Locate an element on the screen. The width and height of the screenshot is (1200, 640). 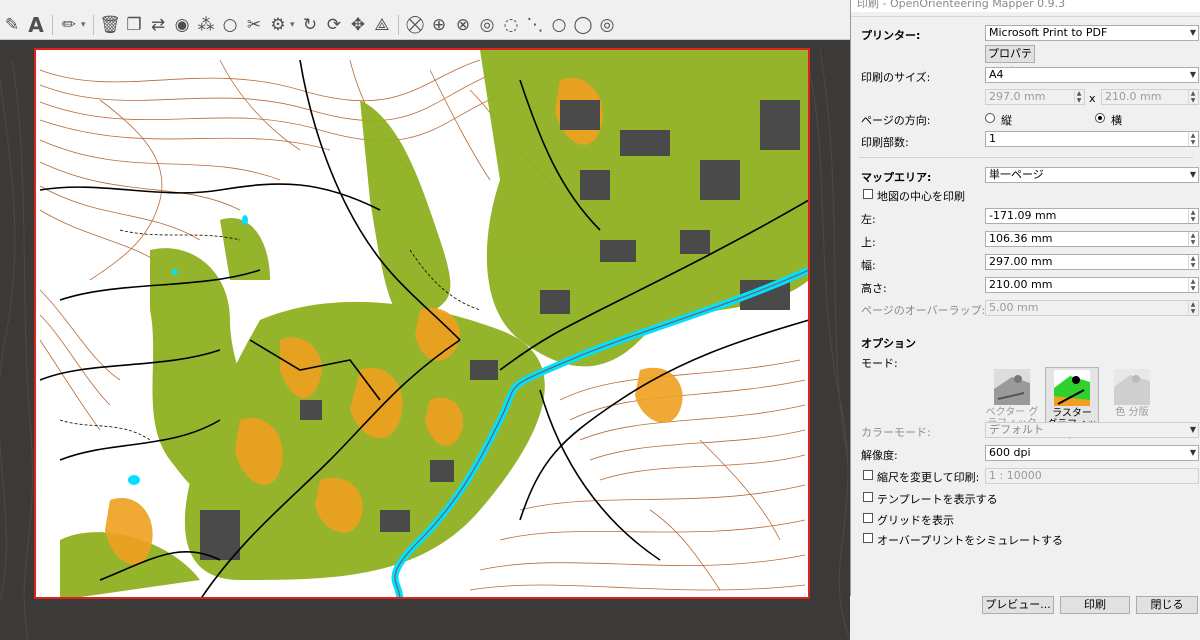
close-button: 閉じる is located at coordinates (1167, 605).